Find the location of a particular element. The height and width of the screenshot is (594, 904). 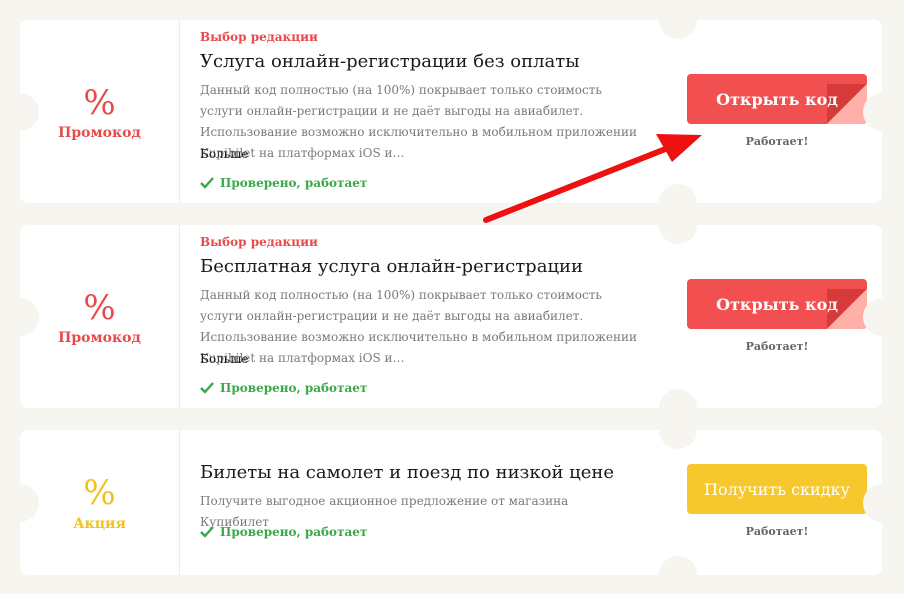

coupon-title: Бесплатная услуга онлайн-регистрации is located at coordinates (392, 266).